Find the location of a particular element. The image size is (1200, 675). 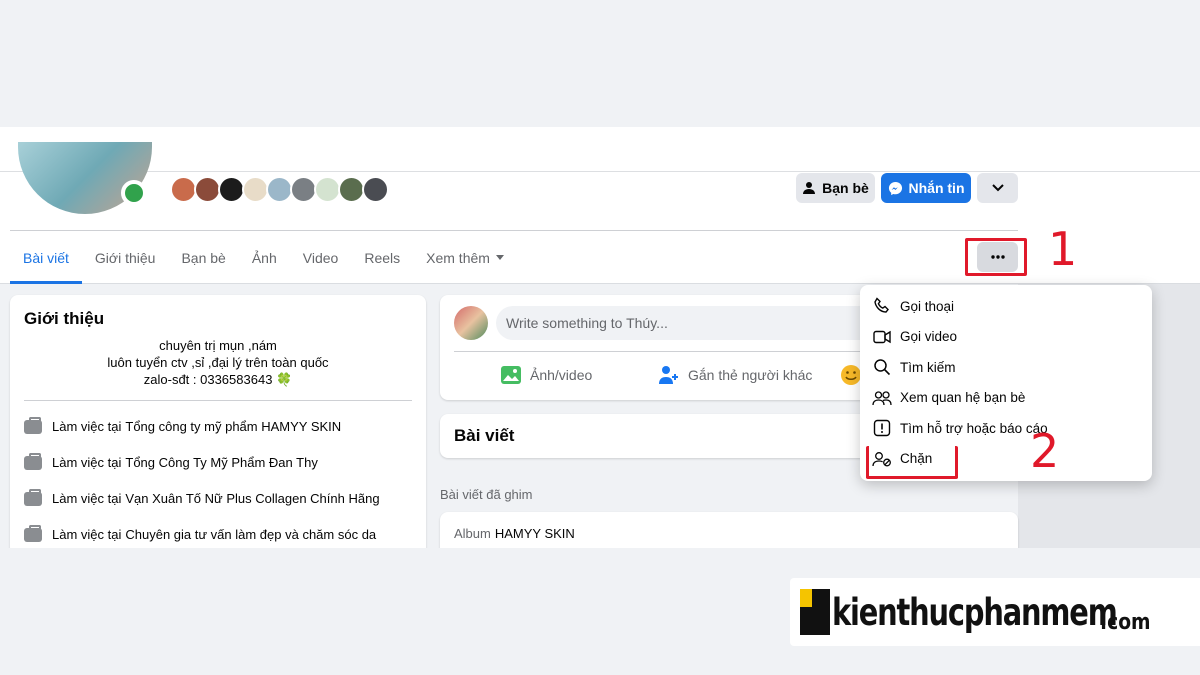

tab-label: Ảnh is located at coordinates (264, 257).